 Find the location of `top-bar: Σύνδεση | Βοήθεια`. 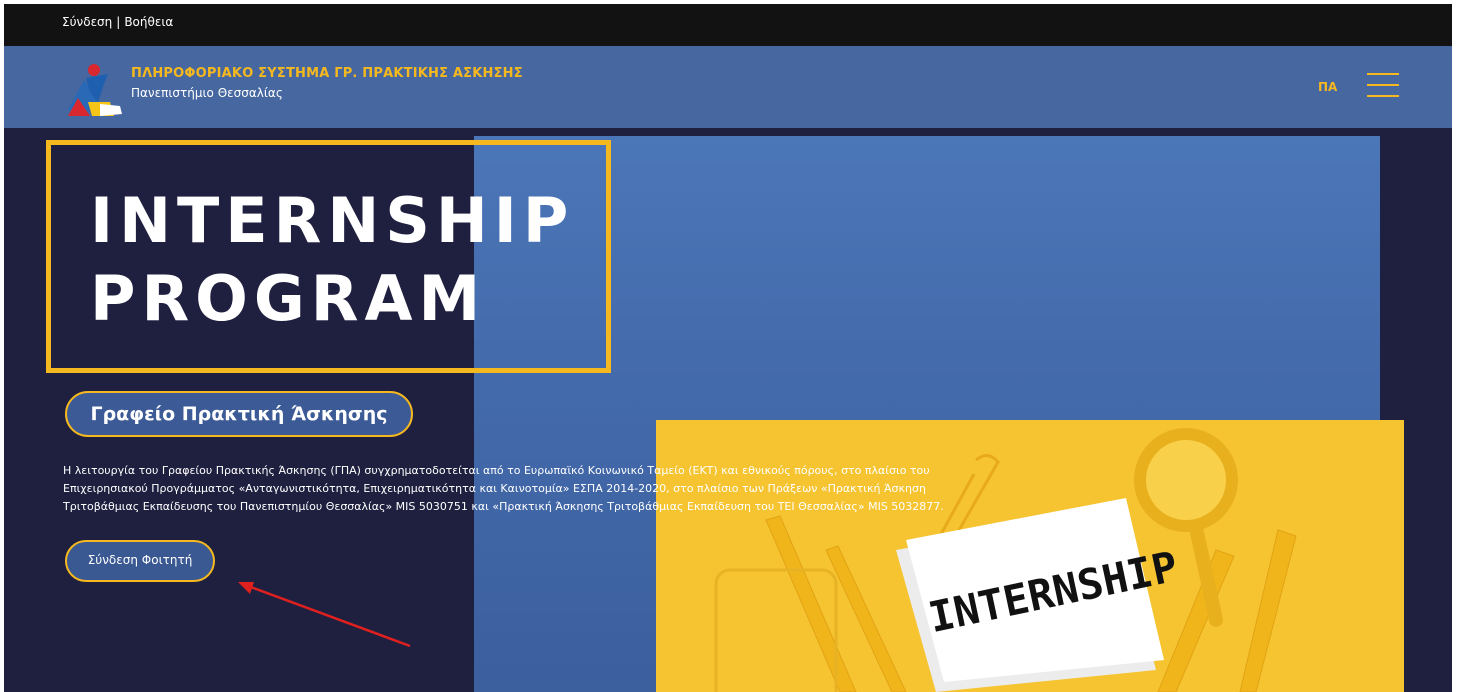

top-bar: Σύνδεση | Βοήθεια is located at coordinates (728, 25).